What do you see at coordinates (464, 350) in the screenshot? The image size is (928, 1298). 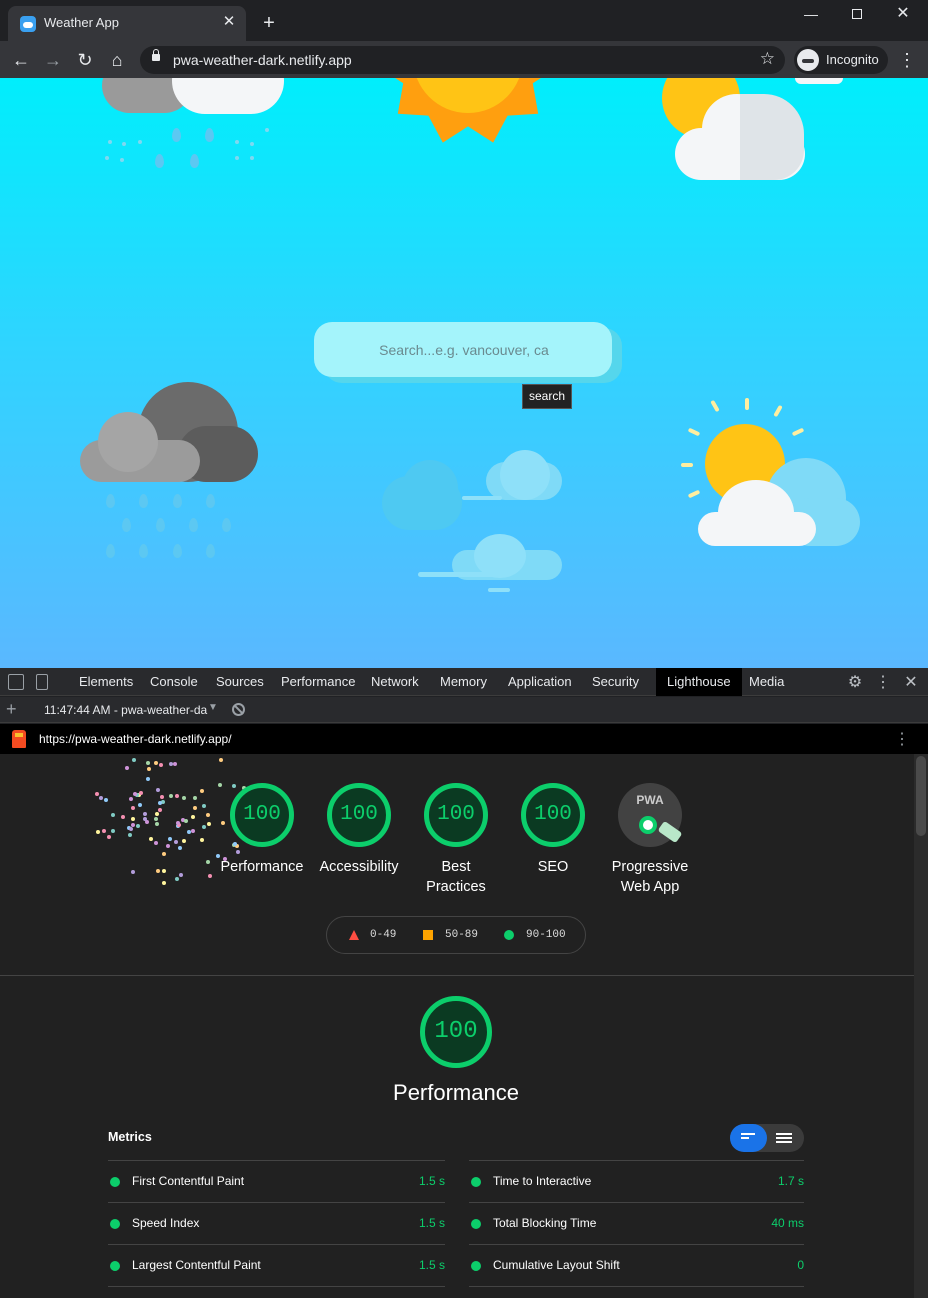 I see `search-input` at bounding box center [464, 350].